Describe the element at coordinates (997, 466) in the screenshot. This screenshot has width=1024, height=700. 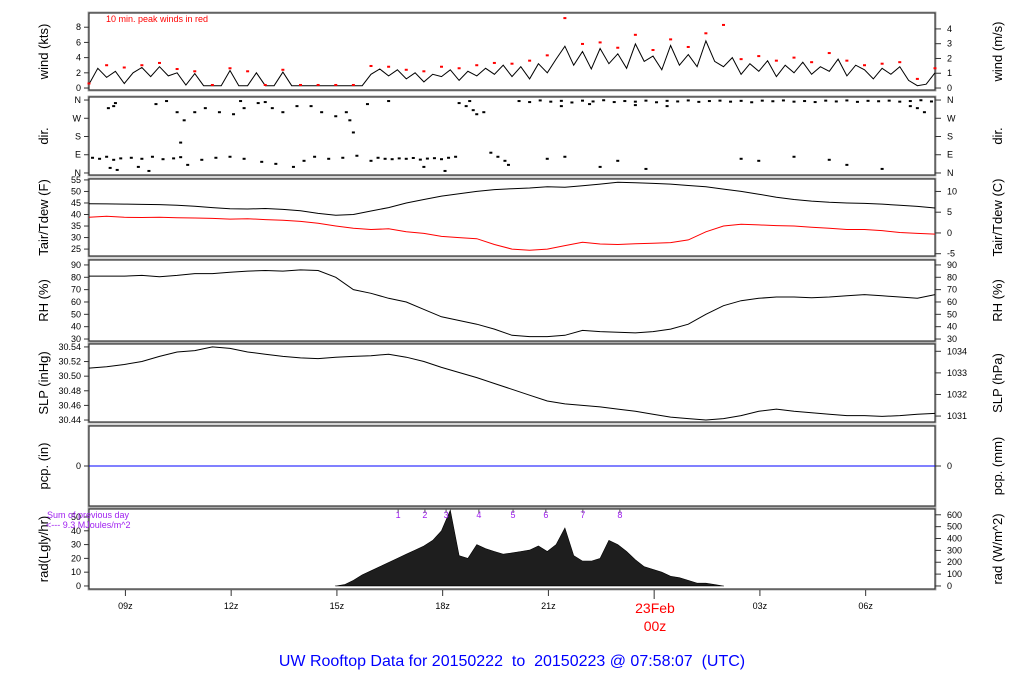
I see `pcp-ylabel-right: pcp. (mm)` at that location.